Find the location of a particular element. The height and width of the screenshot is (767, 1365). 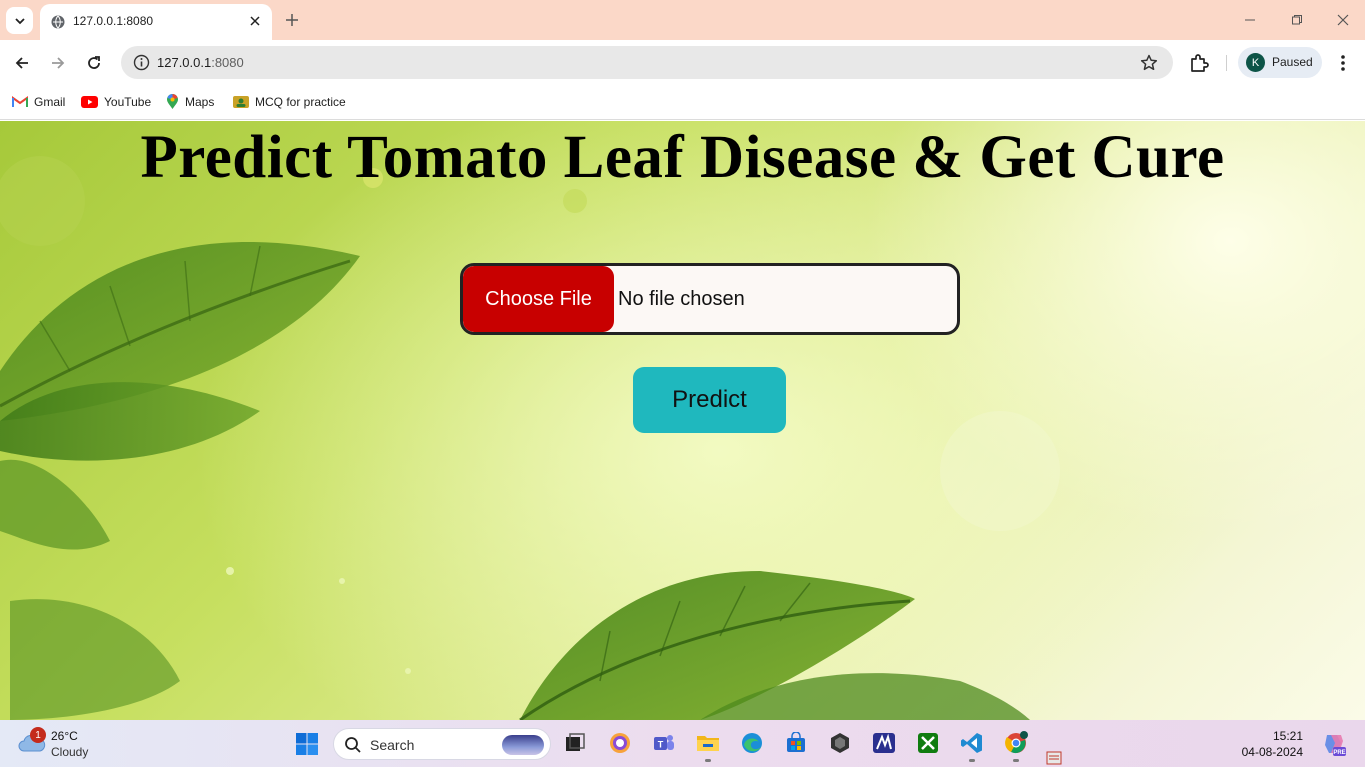

bookmarks-bar: Gmail YouTube Maps MCQ for practice is located at coordinates (682, 102).